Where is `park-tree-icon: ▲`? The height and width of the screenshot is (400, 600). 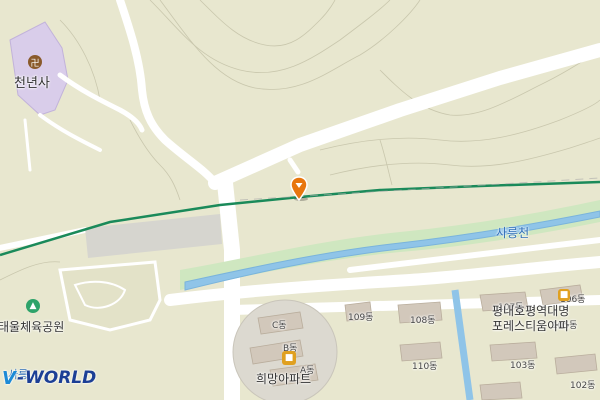
park-tree-icon: ▲ is located at coordinates (33, 306).